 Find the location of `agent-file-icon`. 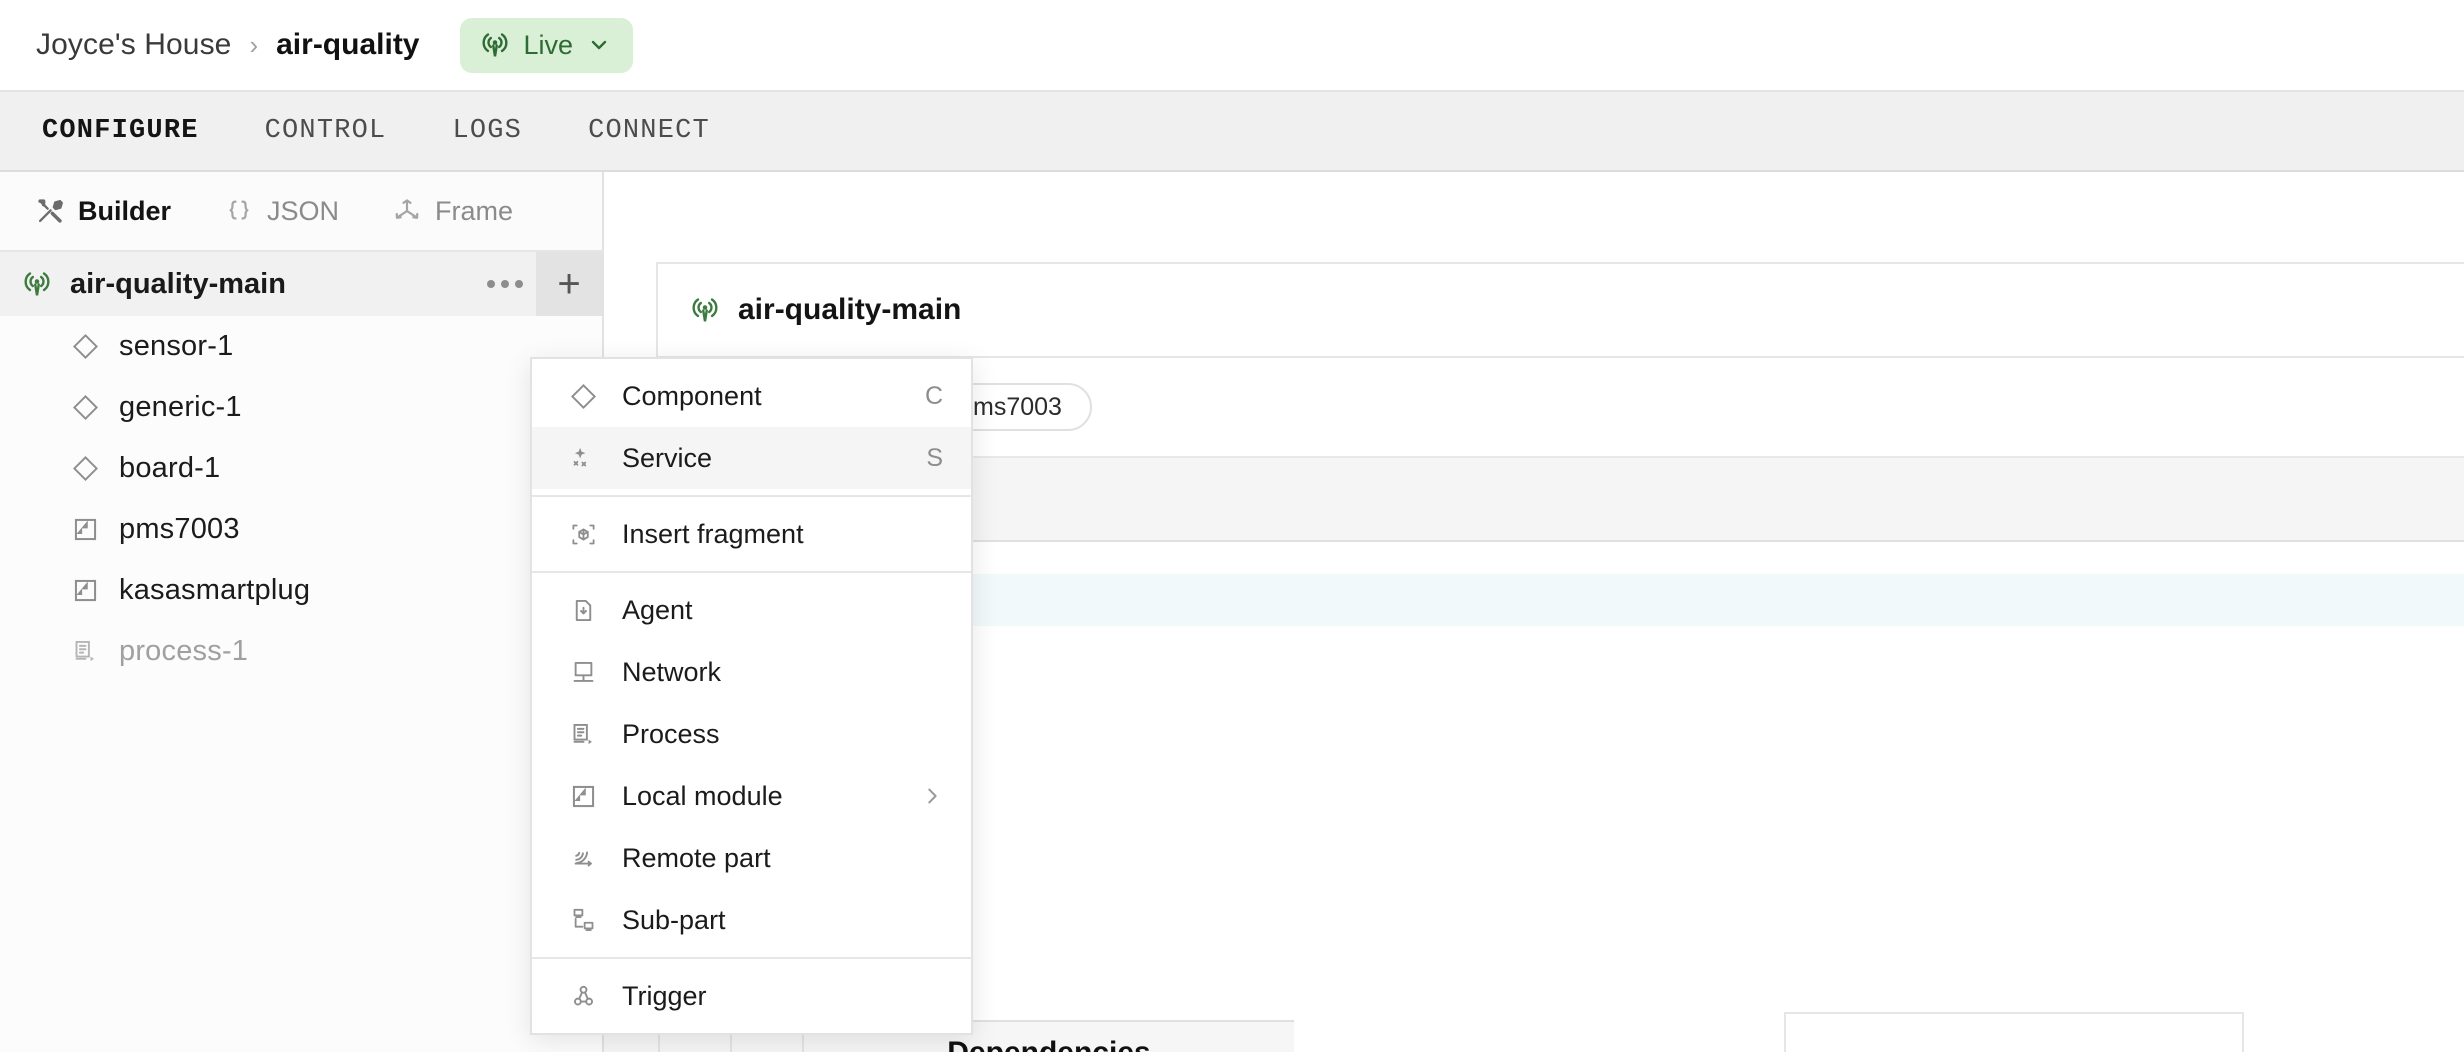

agent-file-icon is located at coordinates (583, 610).